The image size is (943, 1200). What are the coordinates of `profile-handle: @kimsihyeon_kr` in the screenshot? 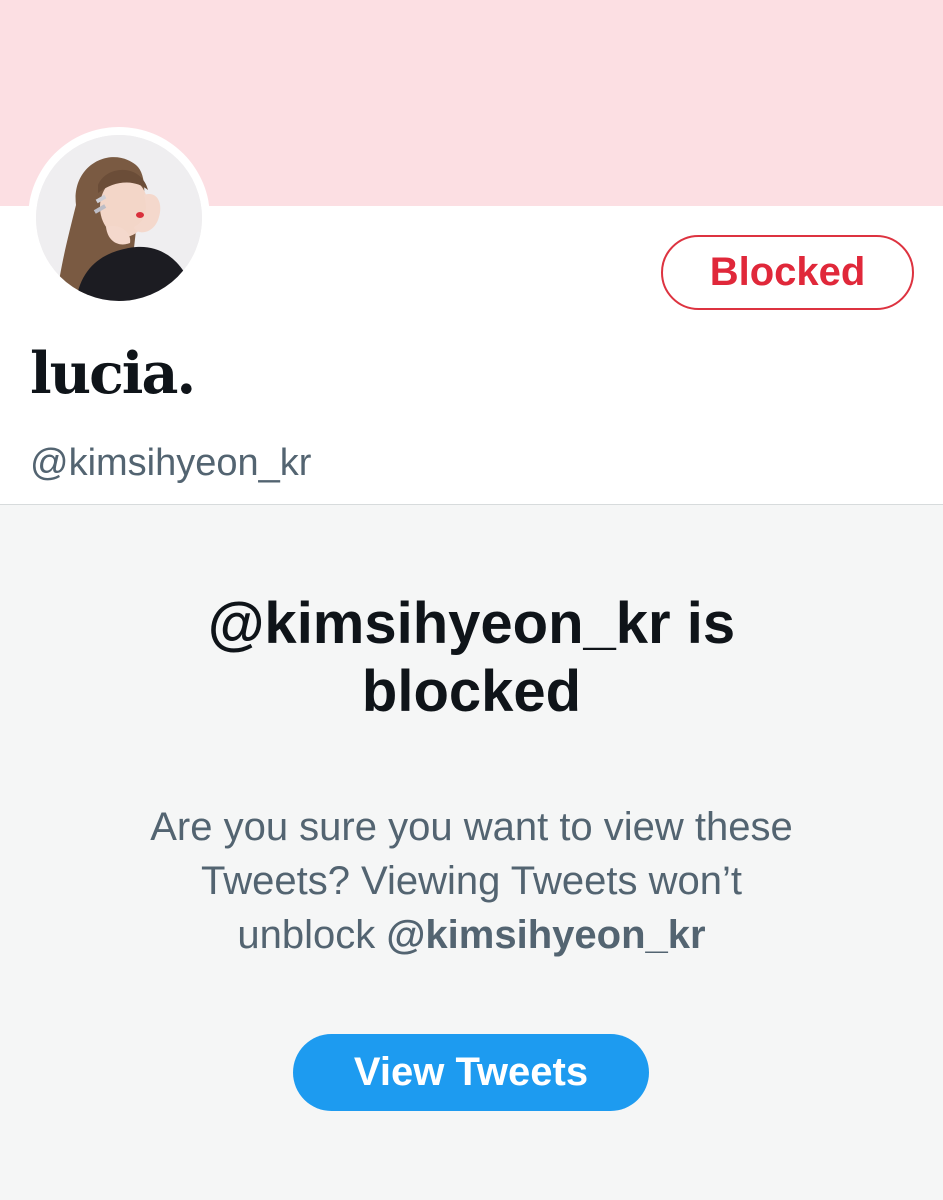 It's located at (171, 463).